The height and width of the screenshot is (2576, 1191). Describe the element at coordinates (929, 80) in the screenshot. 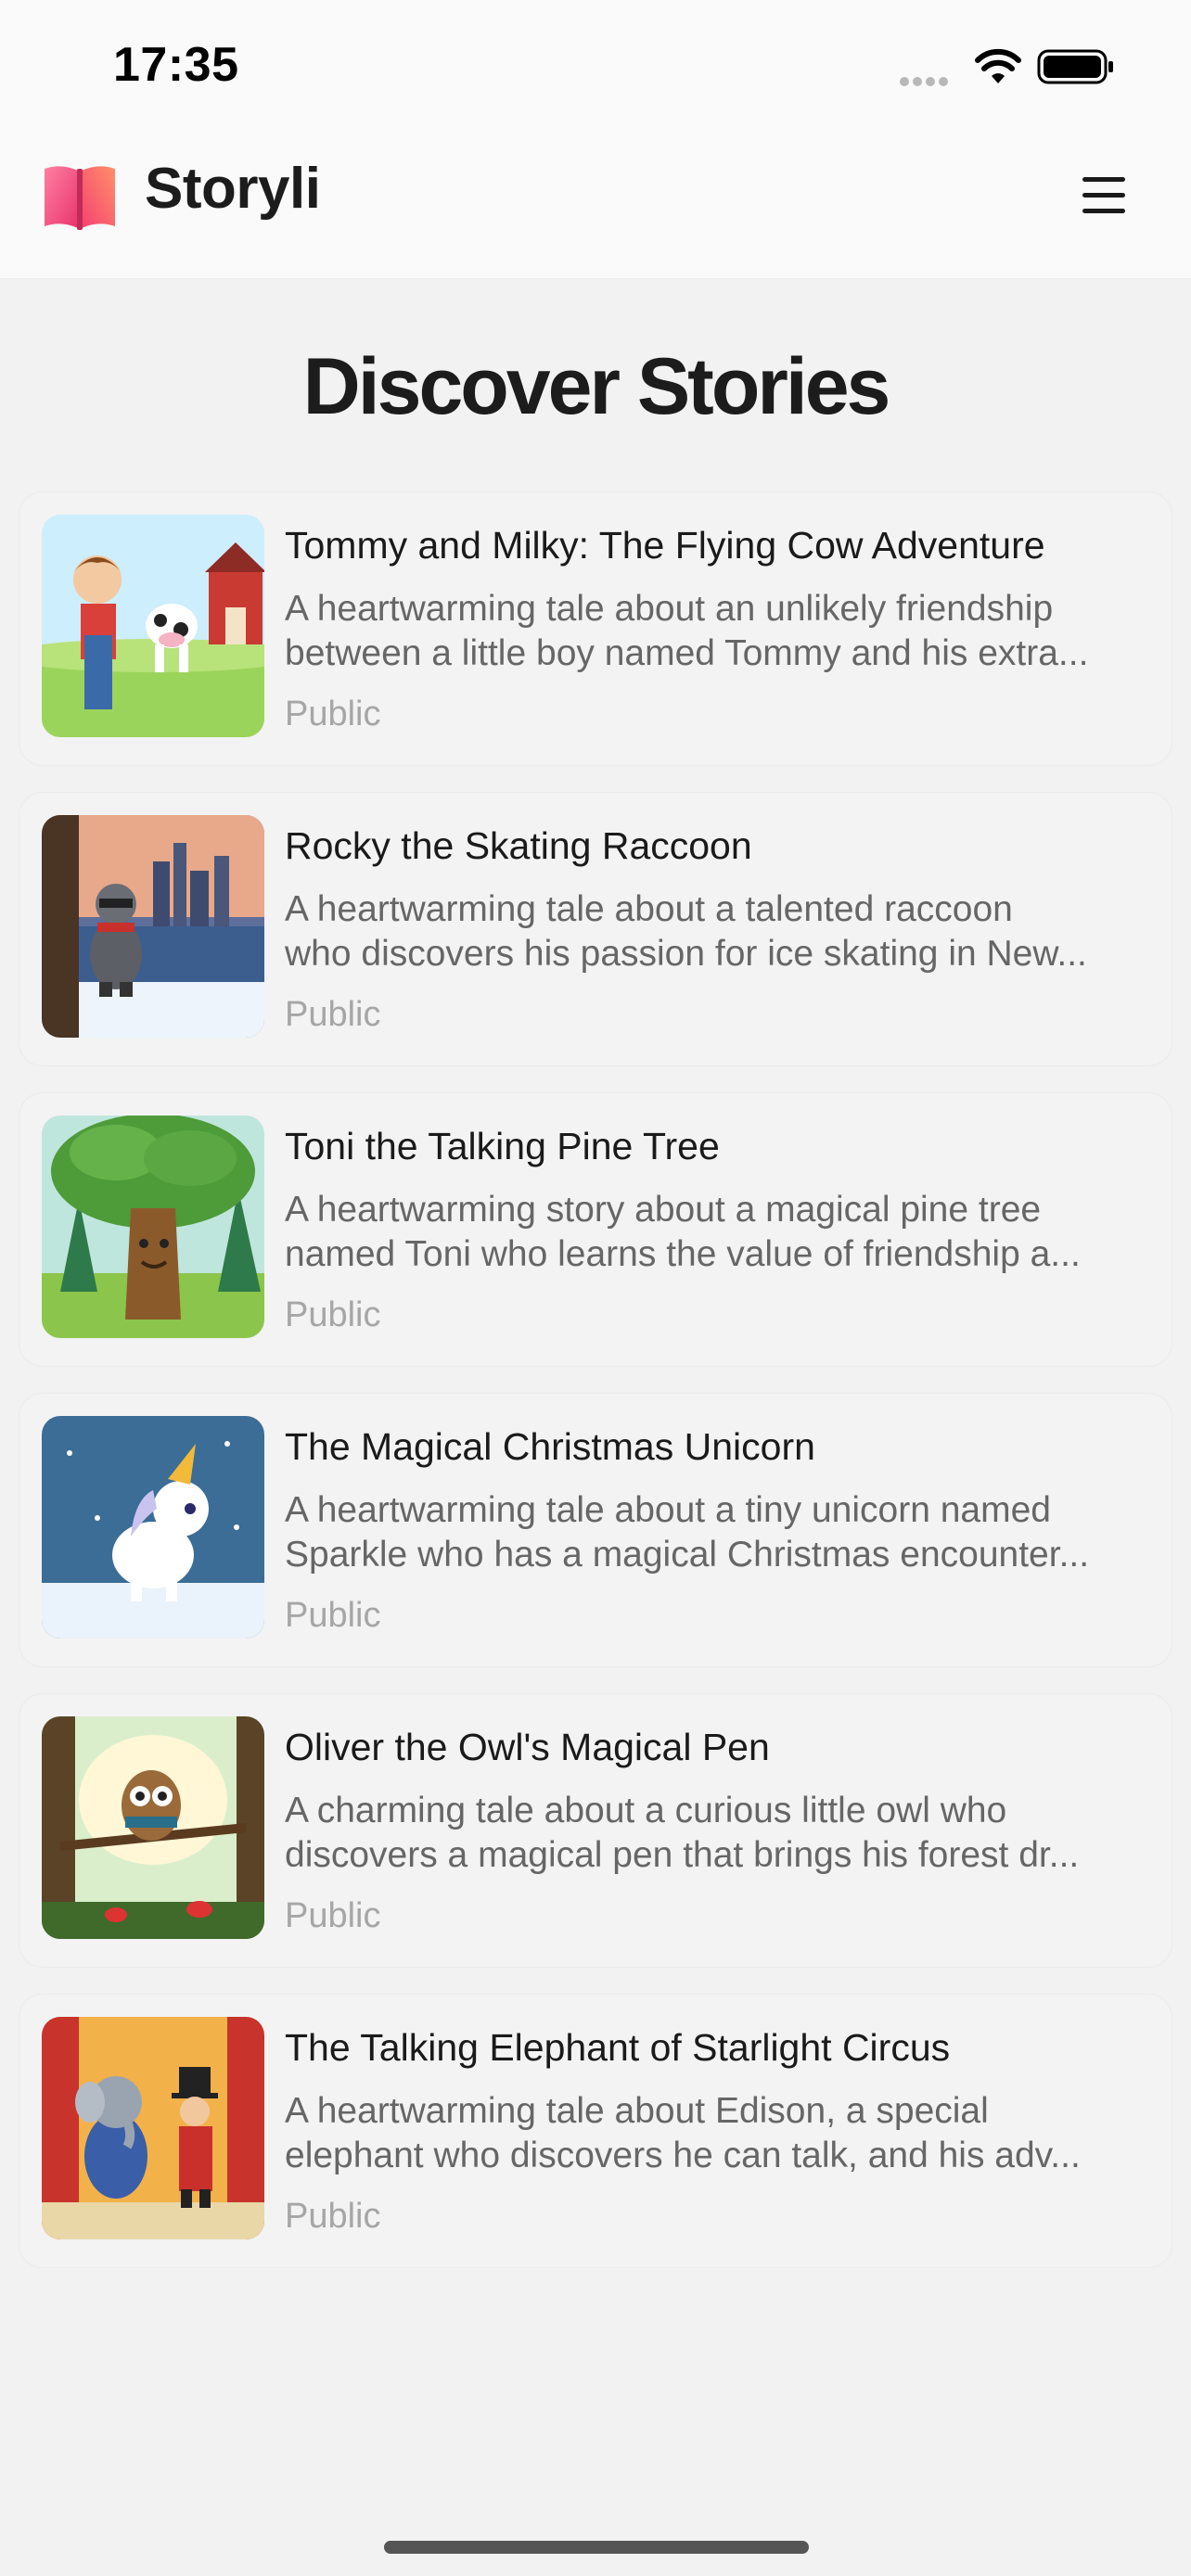

I see `cellular-signal-icon` at that location.